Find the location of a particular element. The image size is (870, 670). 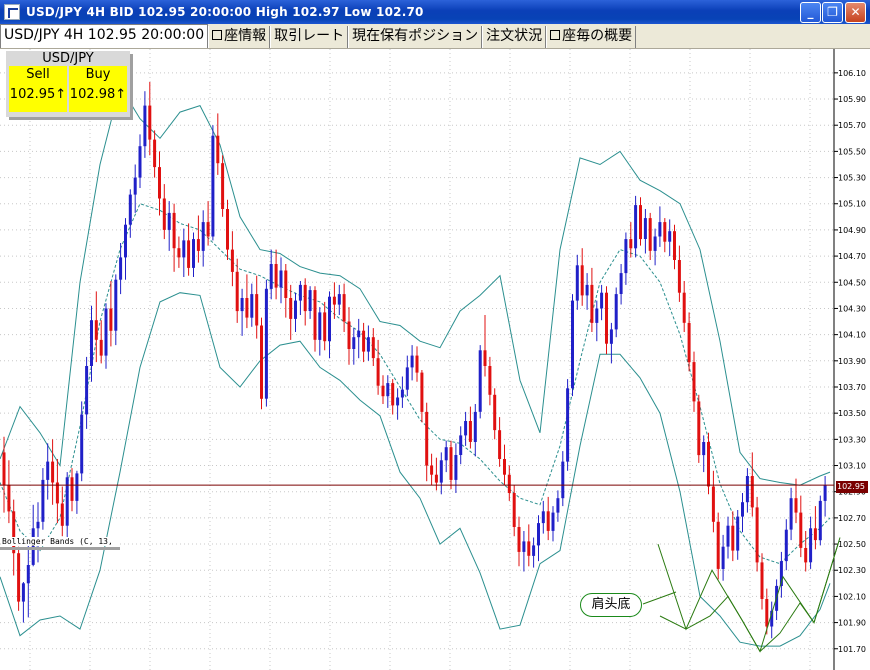

buy-button: Buy 102.98↑ is located at coordinates (98, 89).